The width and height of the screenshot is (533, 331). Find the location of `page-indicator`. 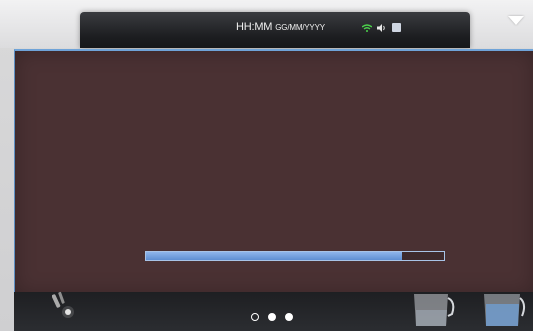

page-indicator is located at coordinates (272, 318).